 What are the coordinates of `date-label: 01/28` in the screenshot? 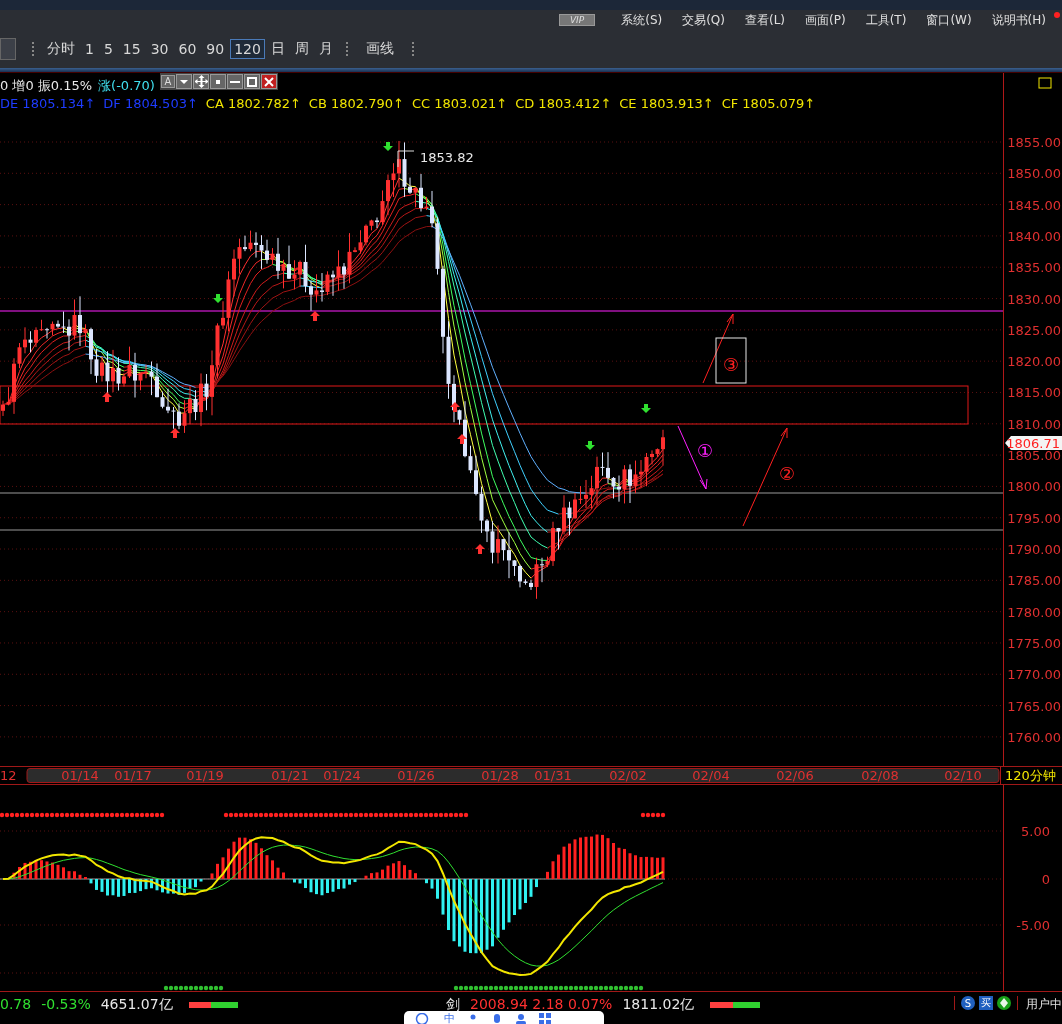 It's located at (500, 775).